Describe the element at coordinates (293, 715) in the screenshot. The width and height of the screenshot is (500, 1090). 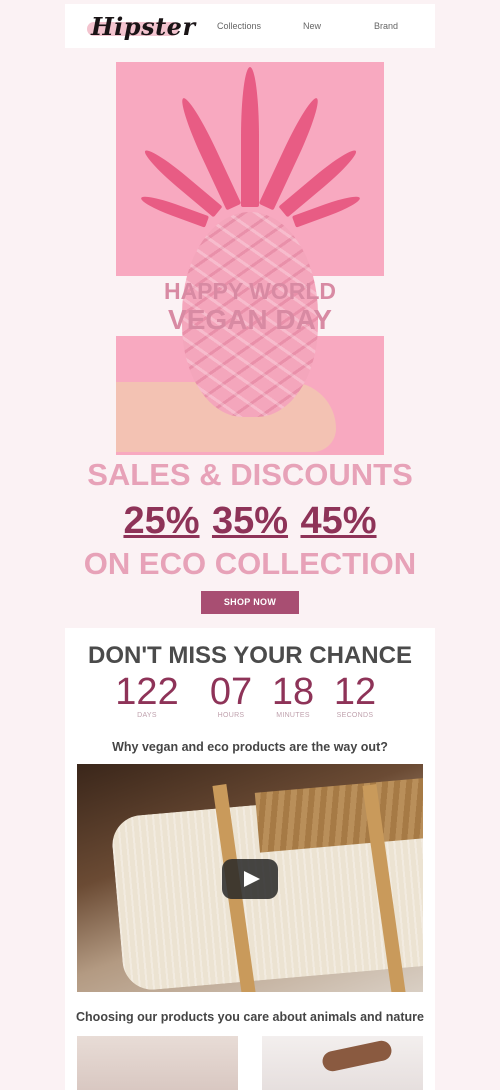
I see `countdown-minutes-label: MINUTES` at that location.